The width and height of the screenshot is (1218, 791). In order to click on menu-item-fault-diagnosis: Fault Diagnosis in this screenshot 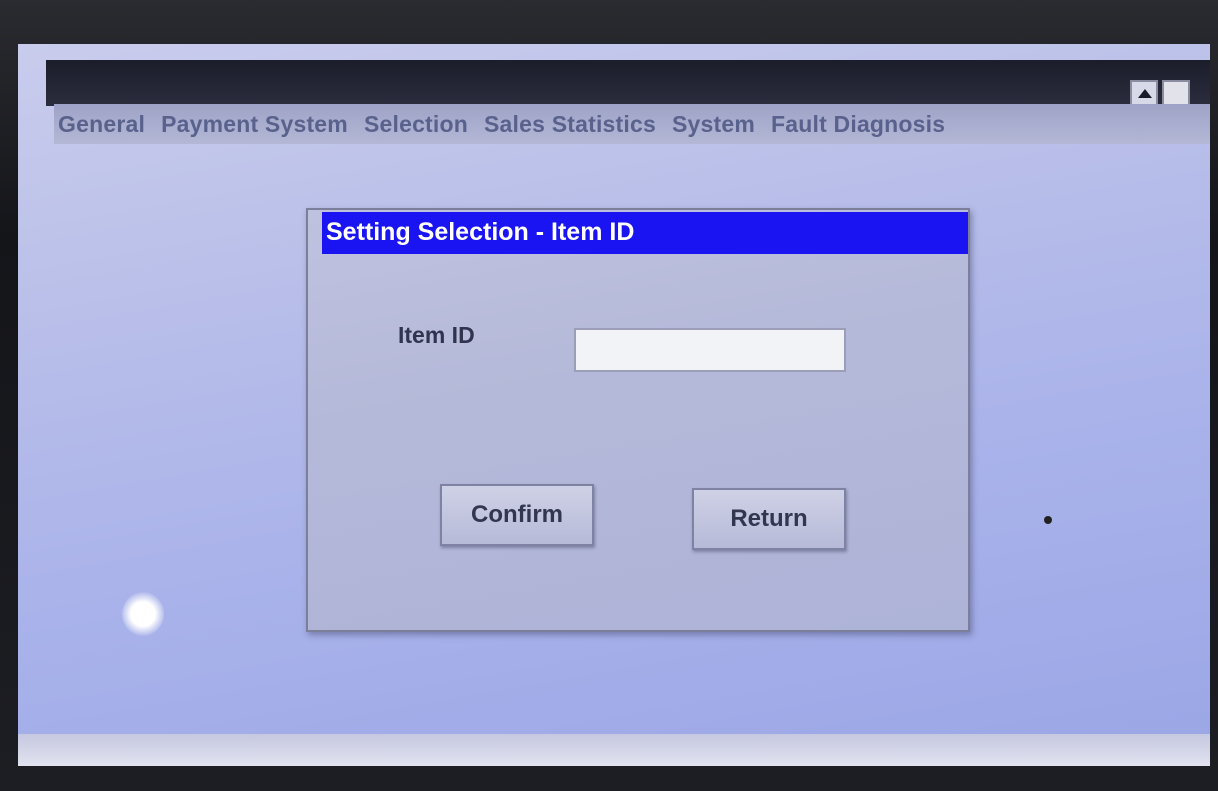, I will do `click(858, 124)`.